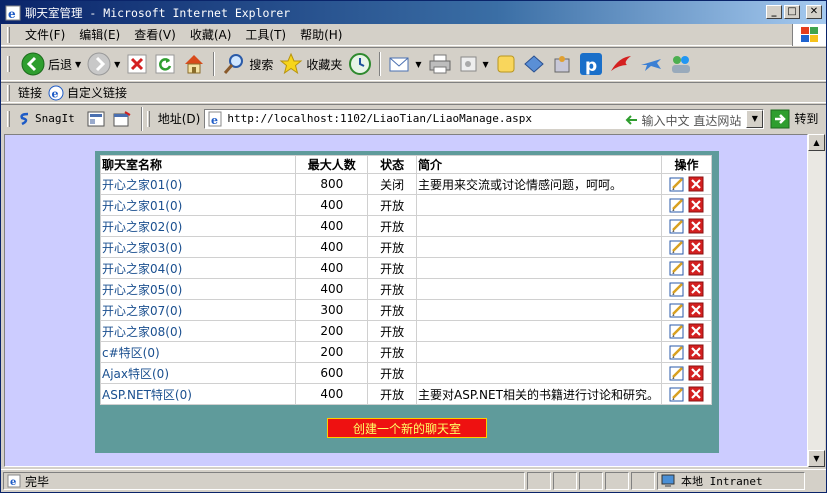 Image resolution: width=827 pixels, height=493 pixels. Describe the element at coordinates (55, 118) in the screenshot. I see `snagit-button: SnagIt` at that location.